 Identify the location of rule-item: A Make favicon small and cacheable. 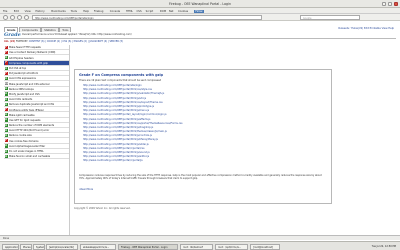
(36, 157).